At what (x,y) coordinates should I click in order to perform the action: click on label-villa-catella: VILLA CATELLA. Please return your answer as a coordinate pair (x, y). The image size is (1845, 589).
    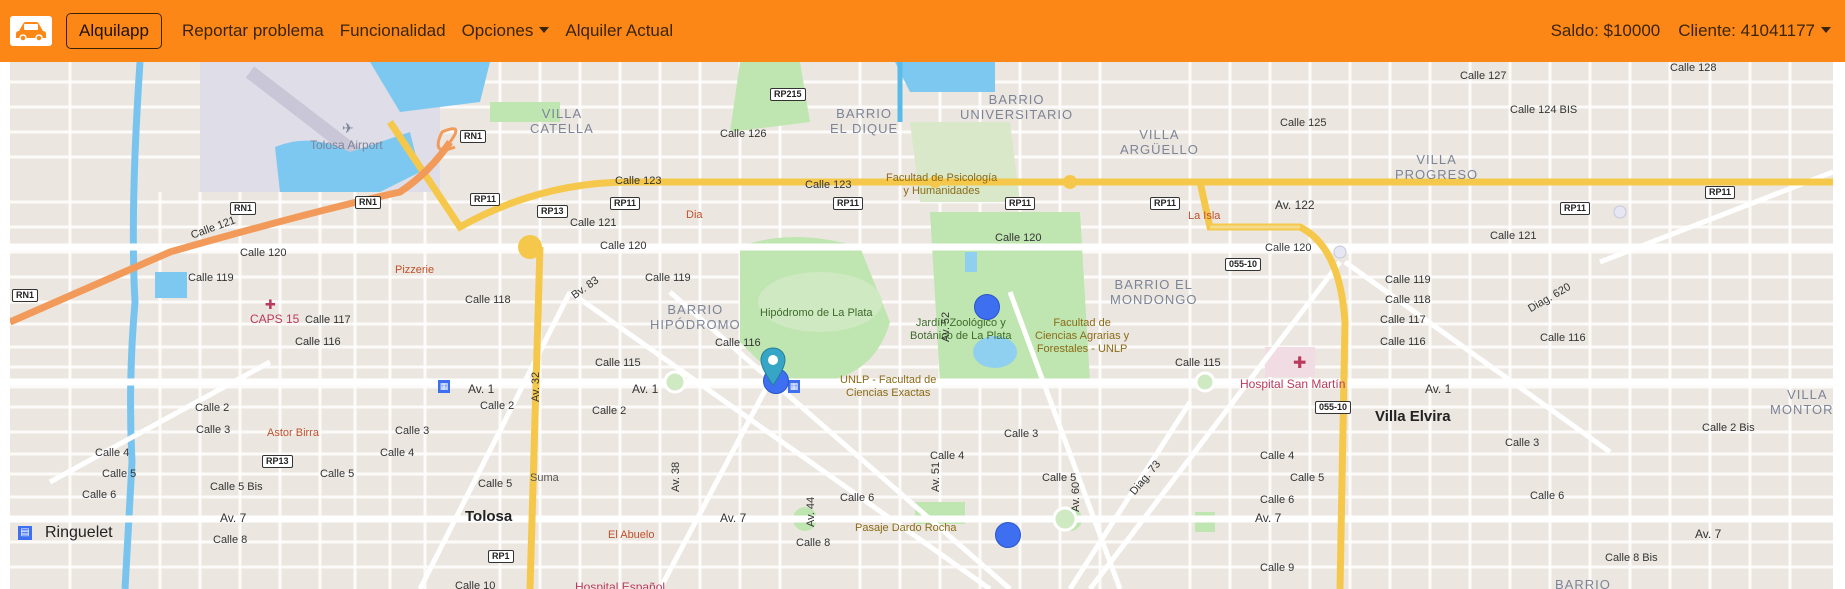
    Looking at the image, I should click on (562, 121).